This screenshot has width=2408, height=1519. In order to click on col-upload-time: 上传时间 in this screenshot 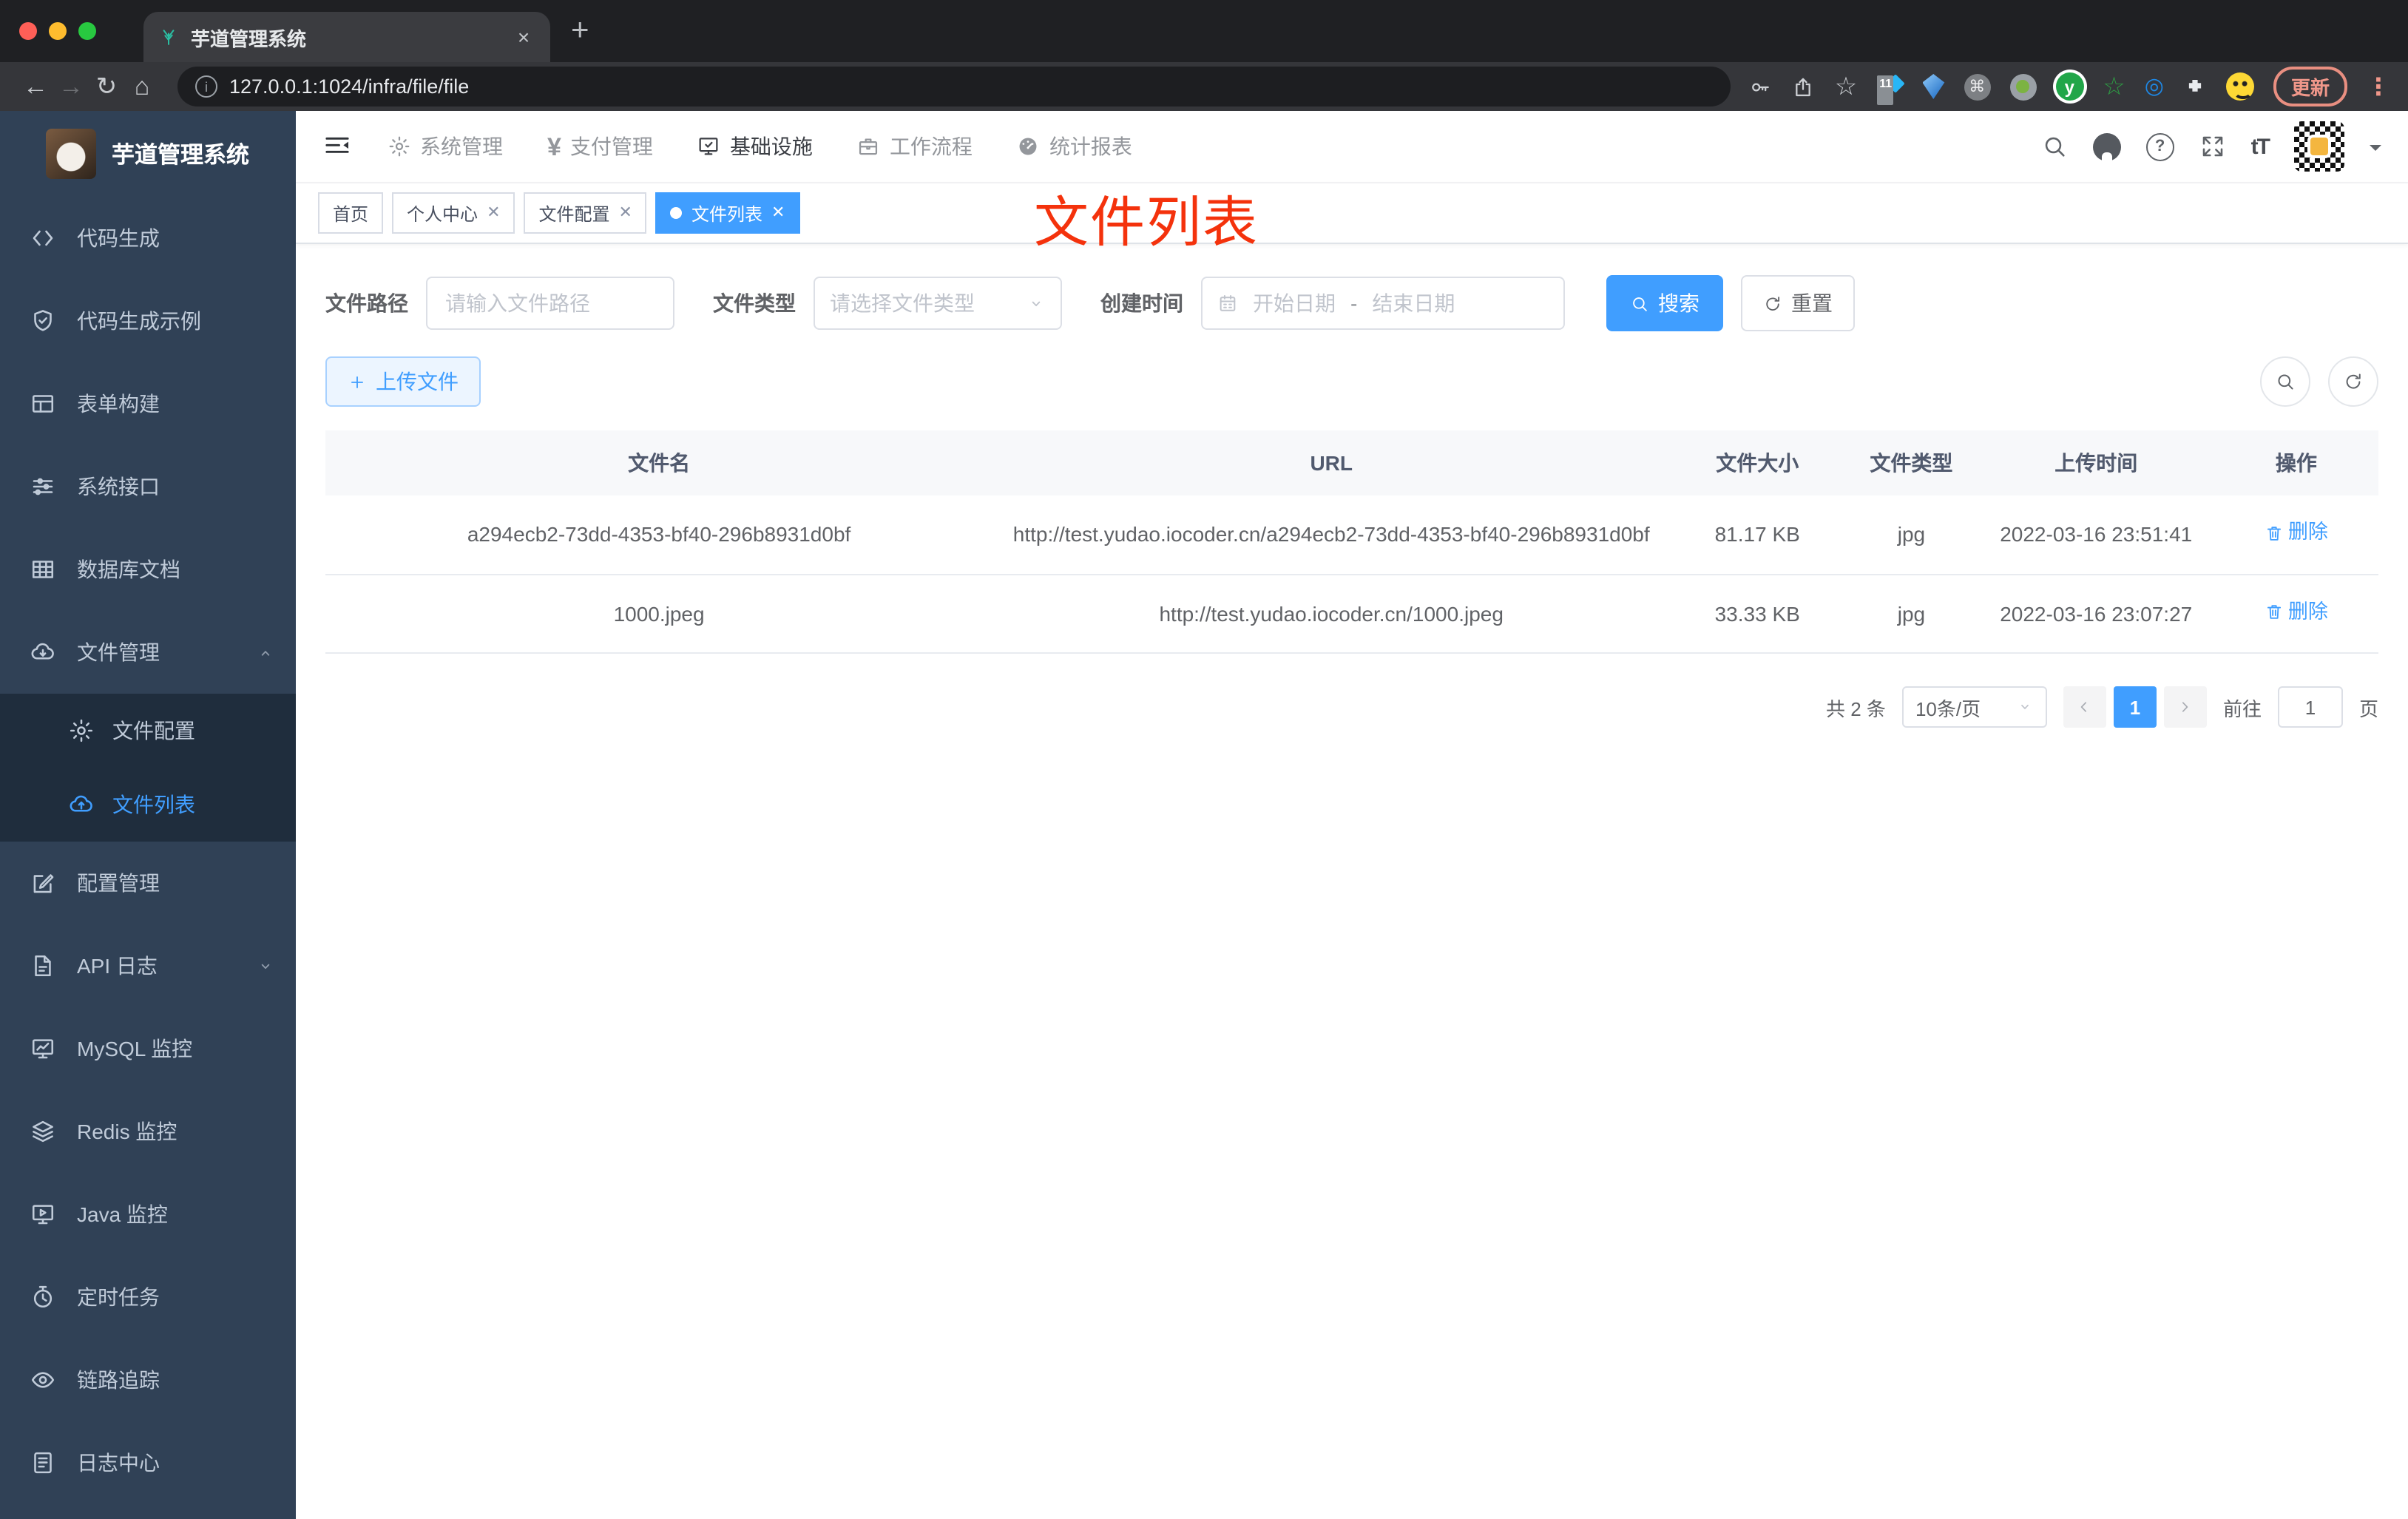, I will do `click(2096, 462)`.